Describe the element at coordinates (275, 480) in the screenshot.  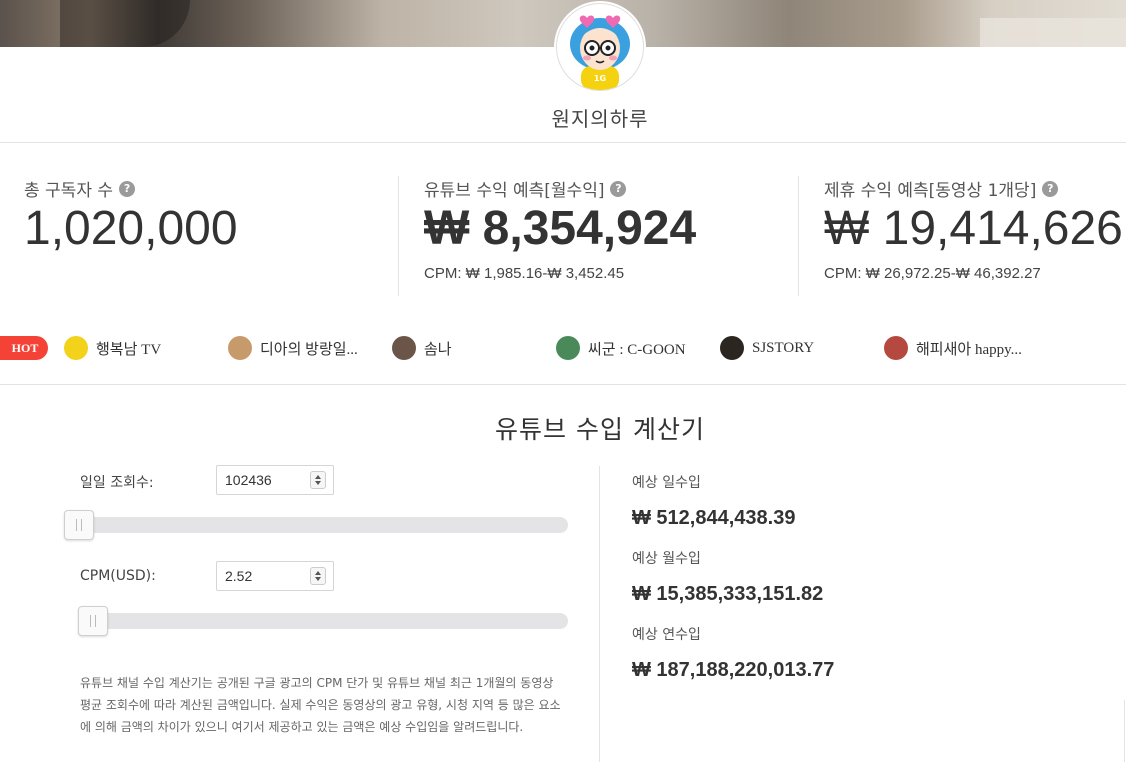
I see `daily-views-input: 102436` at that location.